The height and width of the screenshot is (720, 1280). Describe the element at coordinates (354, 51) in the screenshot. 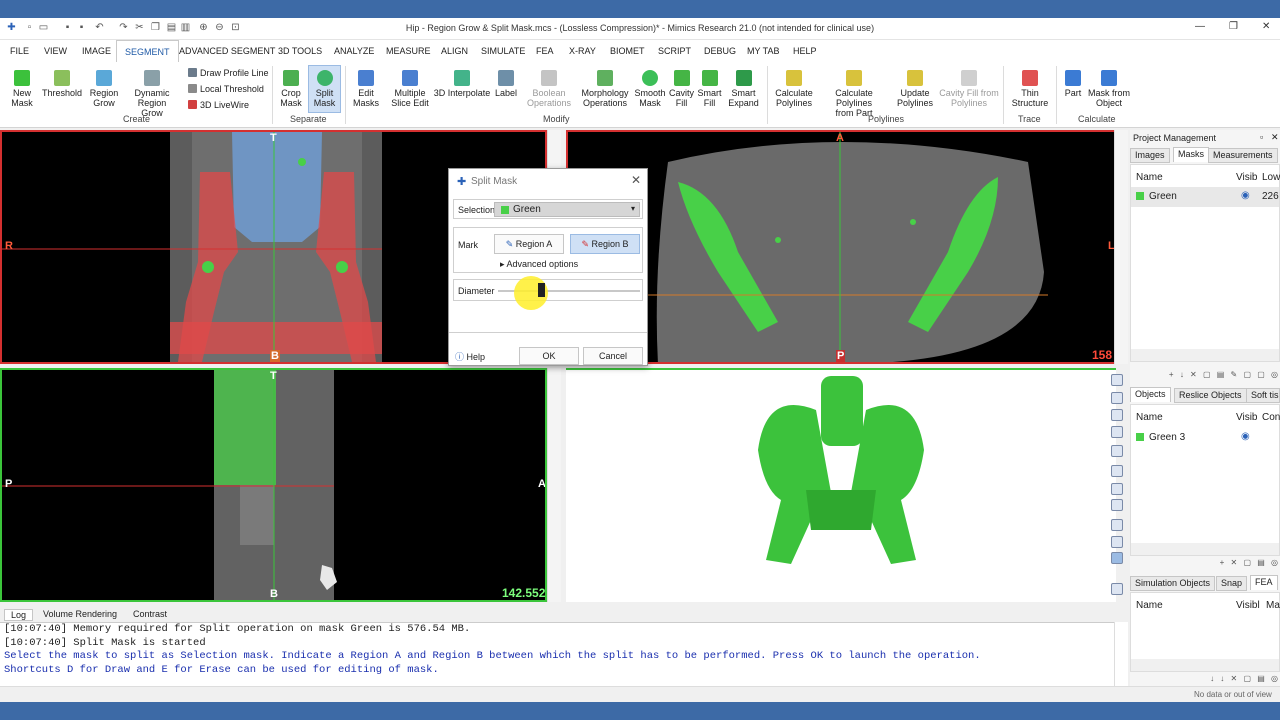

I see `menu-analyze: ANALYZE` at that location.